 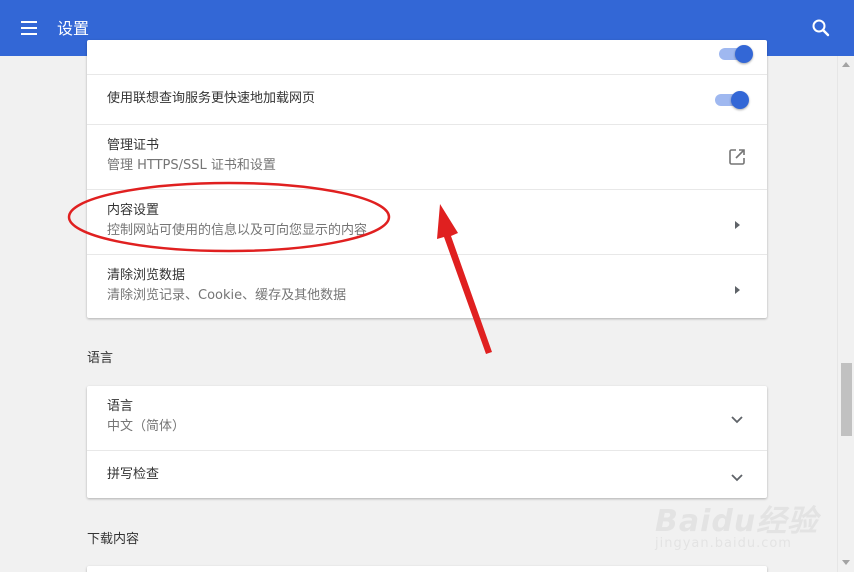 What do you see at coordinates (737, 157) in the screenshot?
I see `open-in-new-icon` at bounding box center [737, 157].